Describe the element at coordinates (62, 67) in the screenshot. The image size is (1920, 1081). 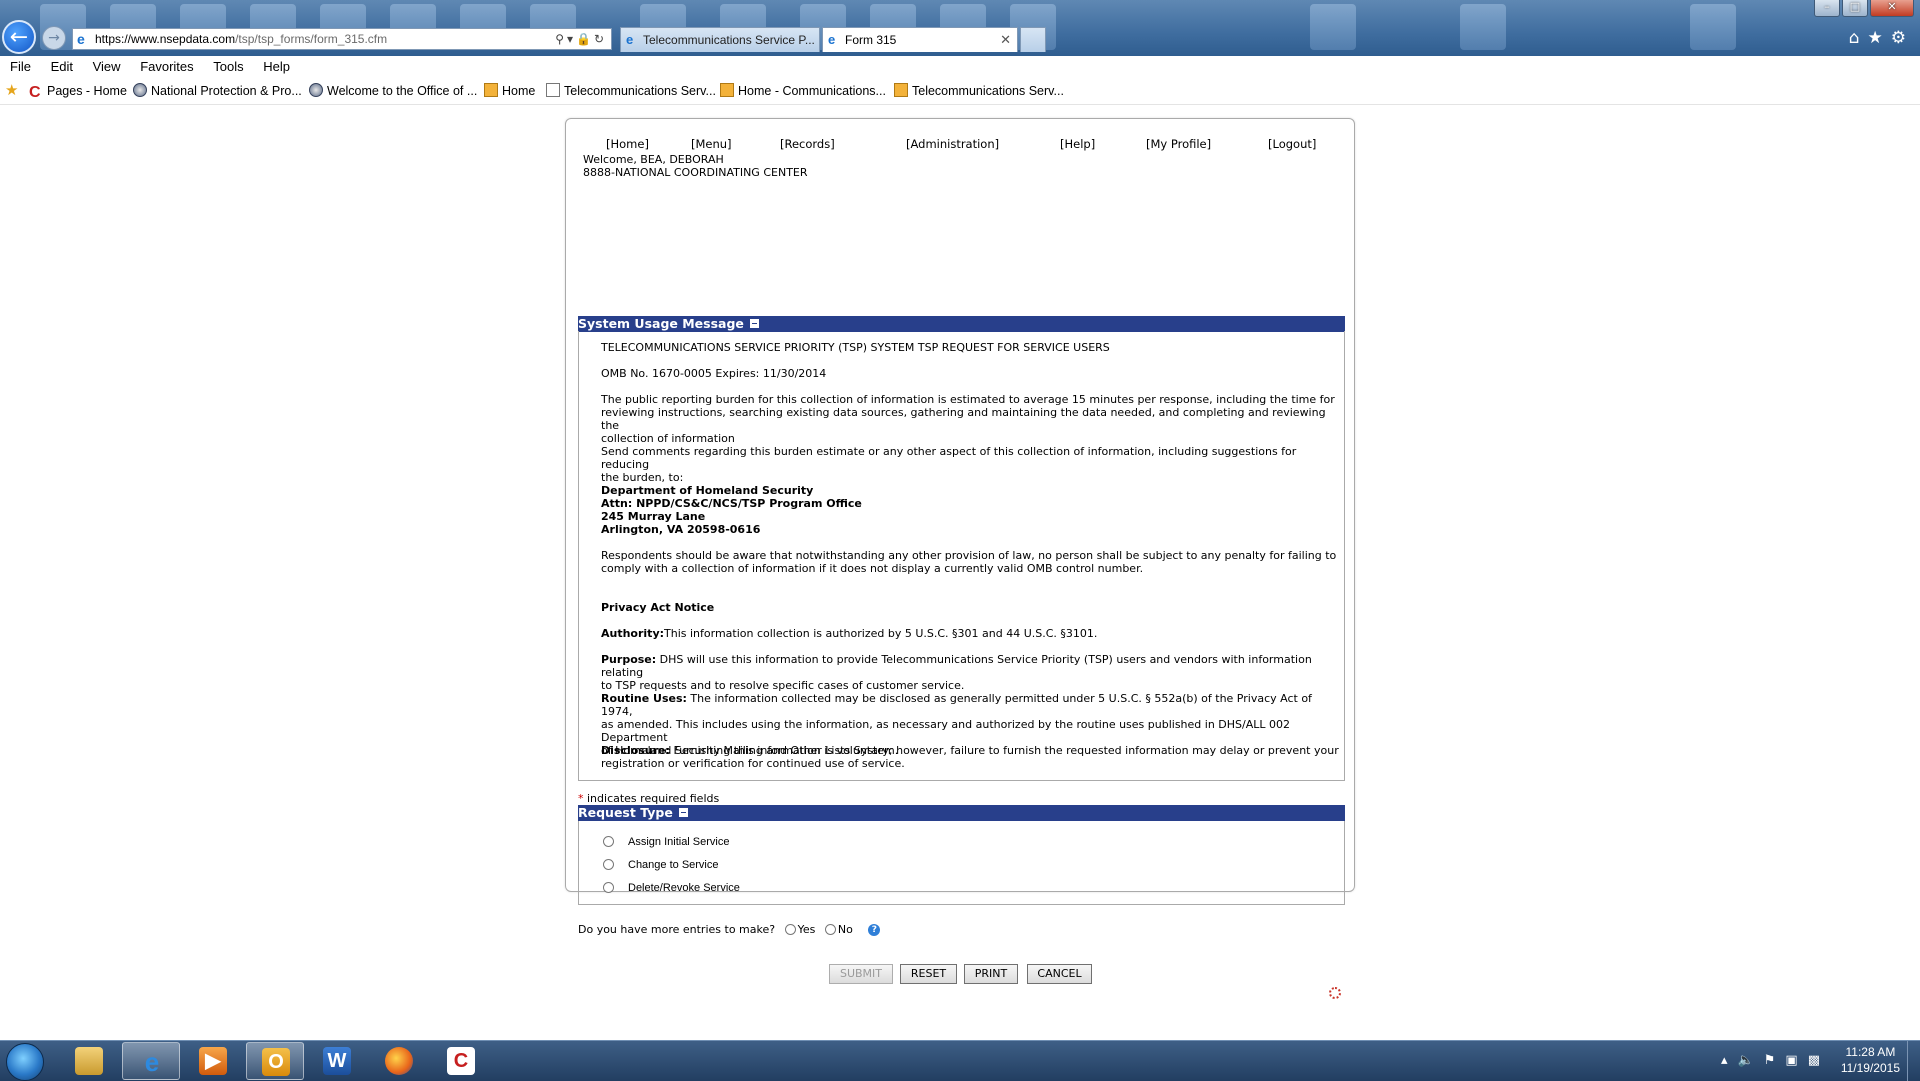
I see `menu-edit: Edit` at that location.